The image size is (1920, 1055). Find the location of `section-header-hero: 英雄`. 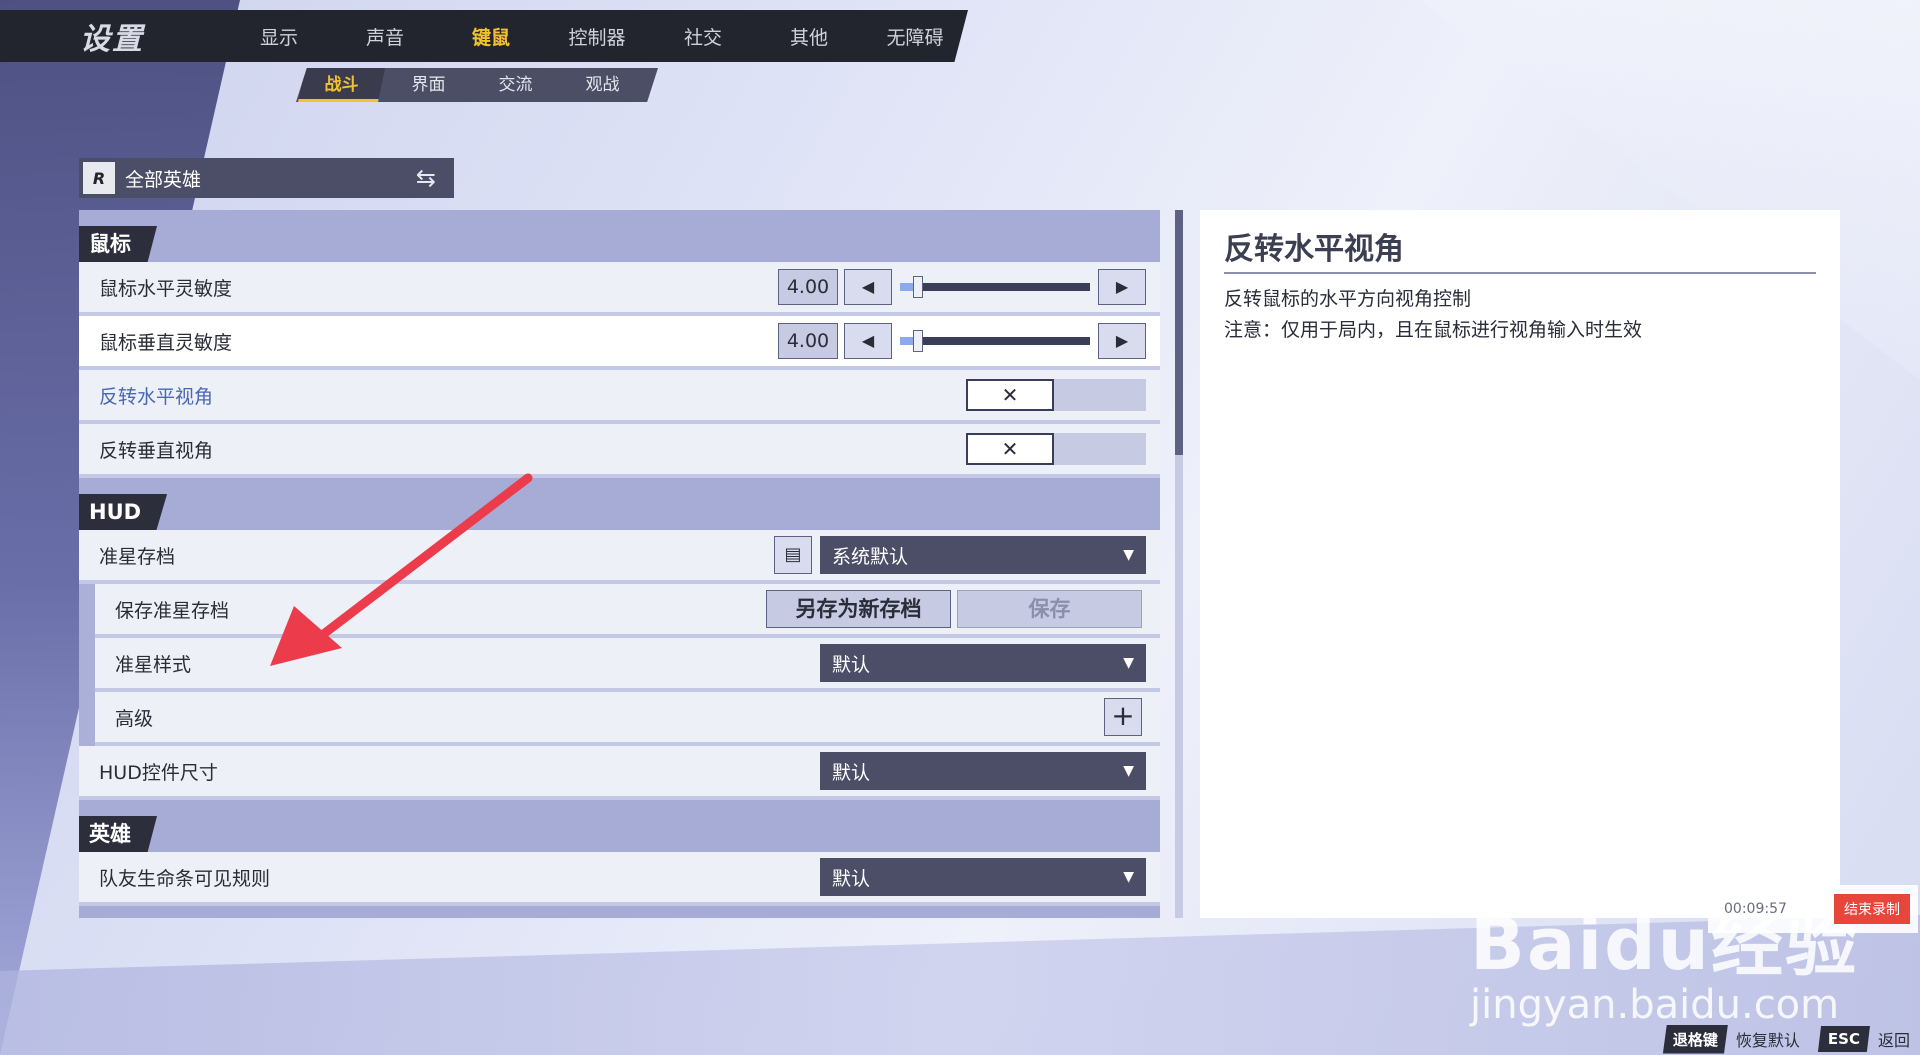

section-header-hero: 英雄 is located at coordinates (619, 826).